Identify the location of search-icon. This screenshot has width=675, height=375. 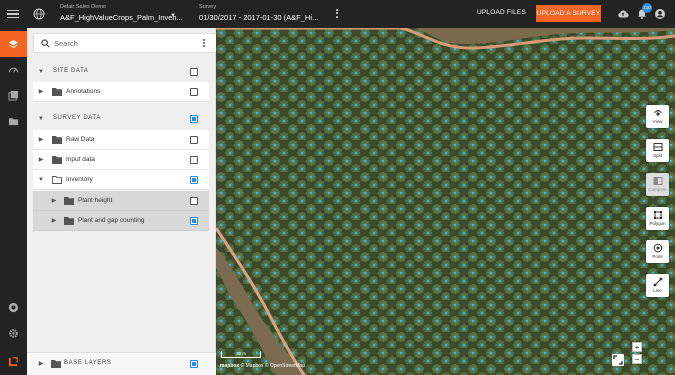
(45, 43).